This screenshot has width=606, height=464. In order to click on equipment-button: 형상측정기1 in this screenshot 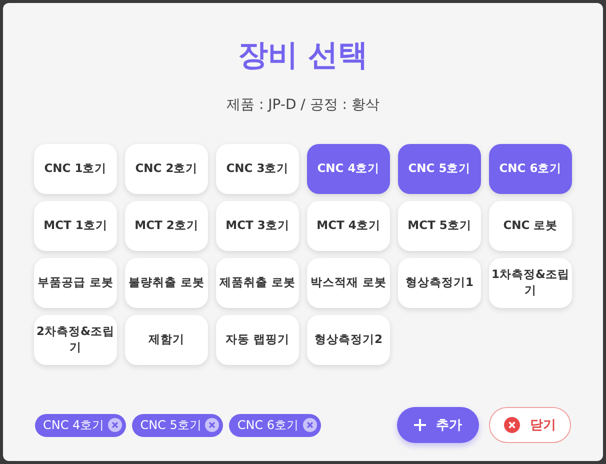, I will do `click(439, 283)`.